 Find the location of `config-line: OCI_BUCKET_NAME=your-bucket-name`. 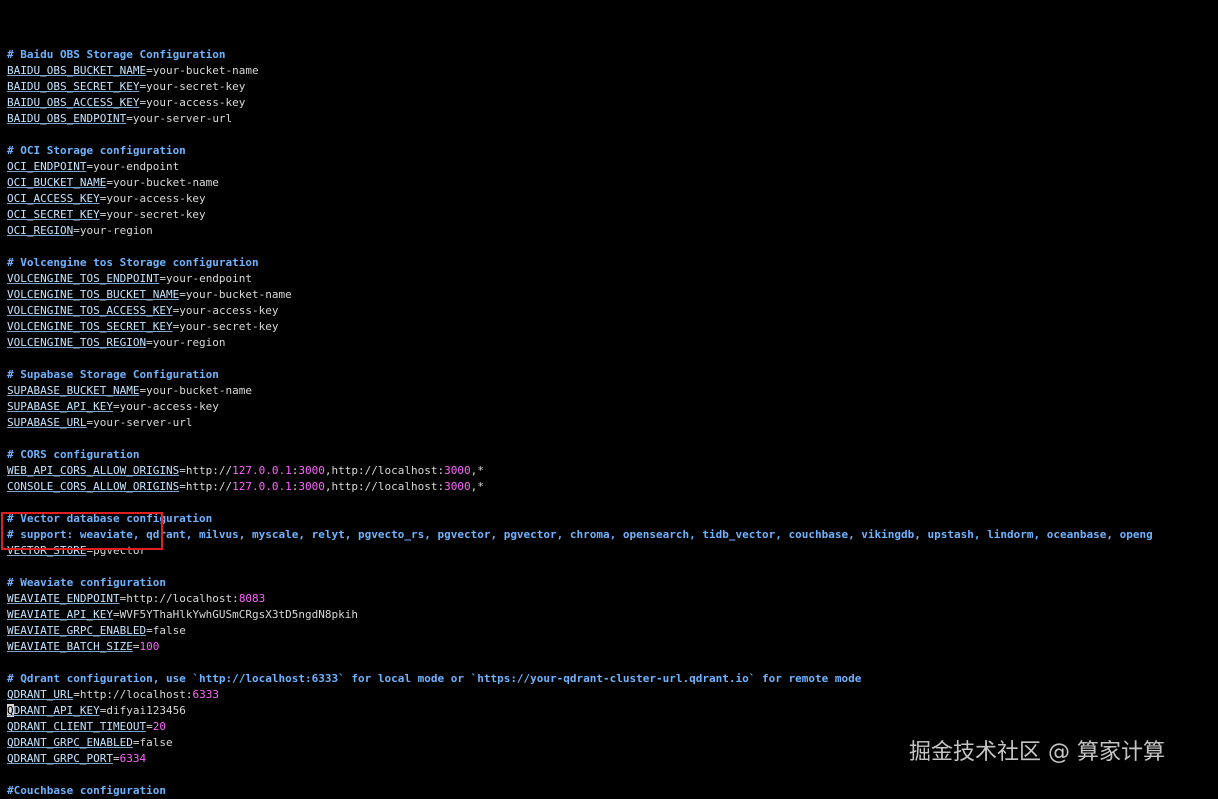

config-line: OCI_BUCKET_NAME=your-bucket-name is located at coordinates (612, 183).